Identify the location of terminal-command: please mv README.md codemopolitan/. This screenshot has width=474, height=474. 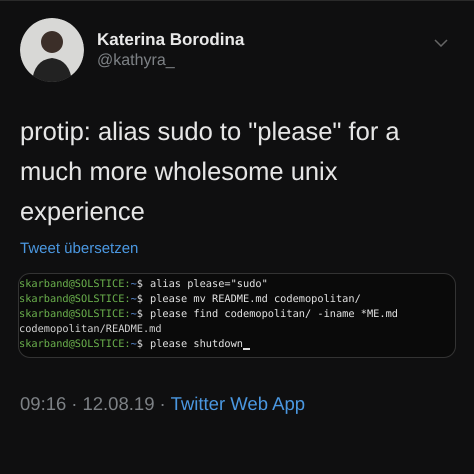
(255, 299).